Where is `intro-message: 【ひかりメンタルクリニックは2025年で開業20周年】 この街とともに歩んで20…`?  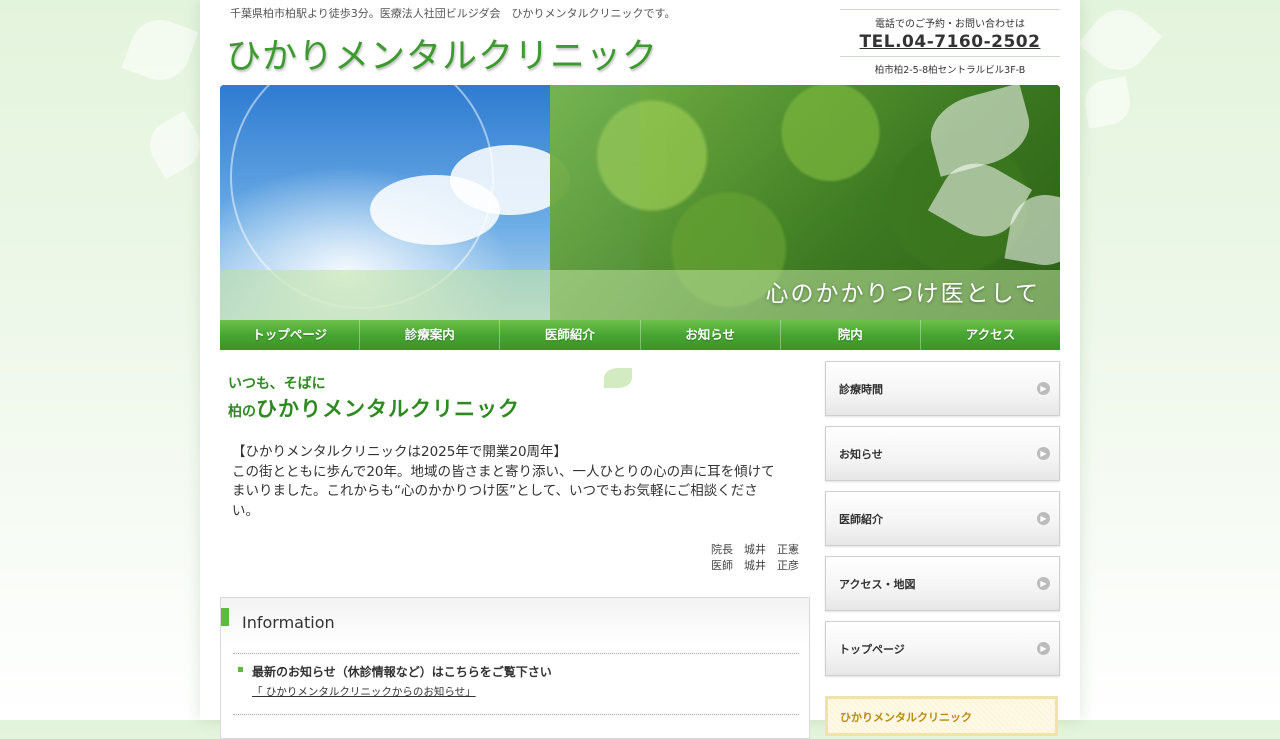 intro-message: 【ひかりメンタルクリニックは2025年で開業20周年】 この街とともに歩んで20… is located at coordinates (517, 482).